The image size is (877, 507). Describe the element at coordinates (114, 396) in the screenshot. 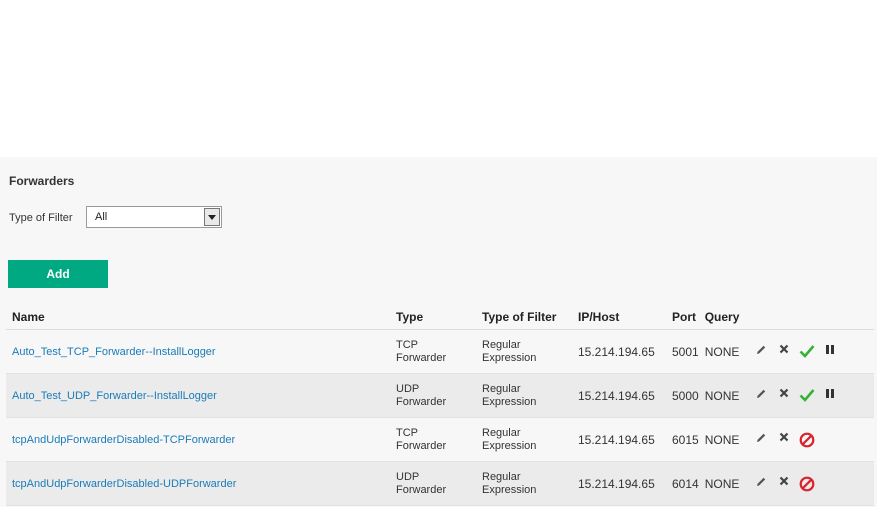

I see `forwarder-name-link: Auto_Test_UDP_Forwarder--InstallLogger` at that location.